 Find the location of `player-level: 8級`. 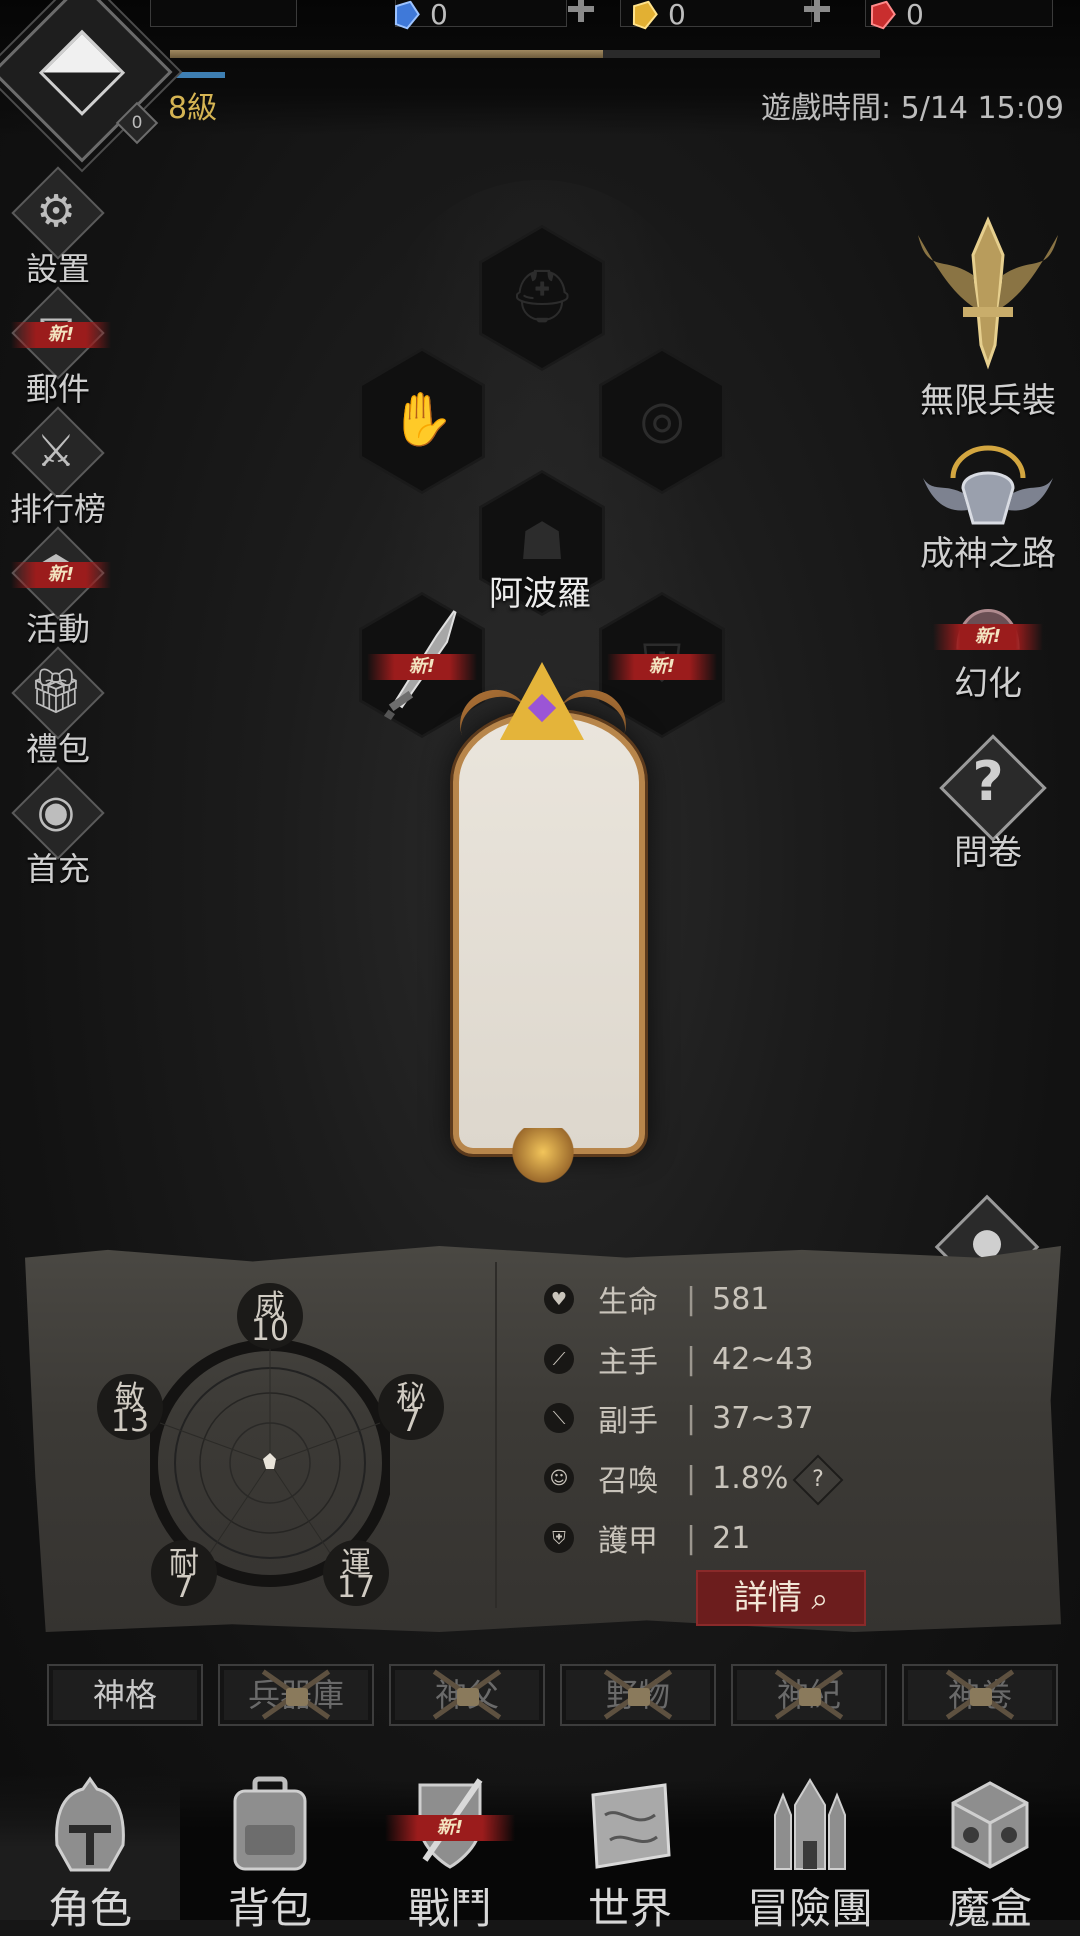

player-level: 8級 is located at coordinates (193, 108).